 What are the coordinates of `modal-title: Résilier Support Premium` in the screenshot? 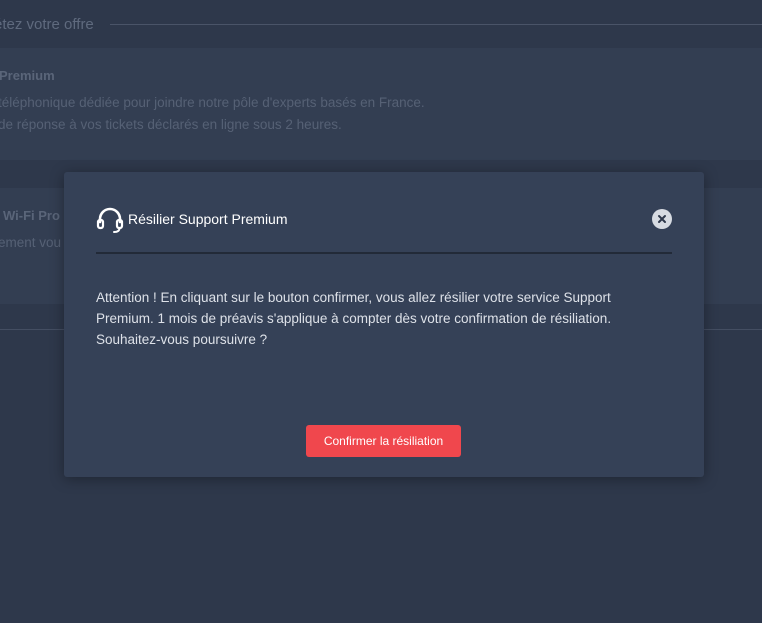 It's located at (208, 219).